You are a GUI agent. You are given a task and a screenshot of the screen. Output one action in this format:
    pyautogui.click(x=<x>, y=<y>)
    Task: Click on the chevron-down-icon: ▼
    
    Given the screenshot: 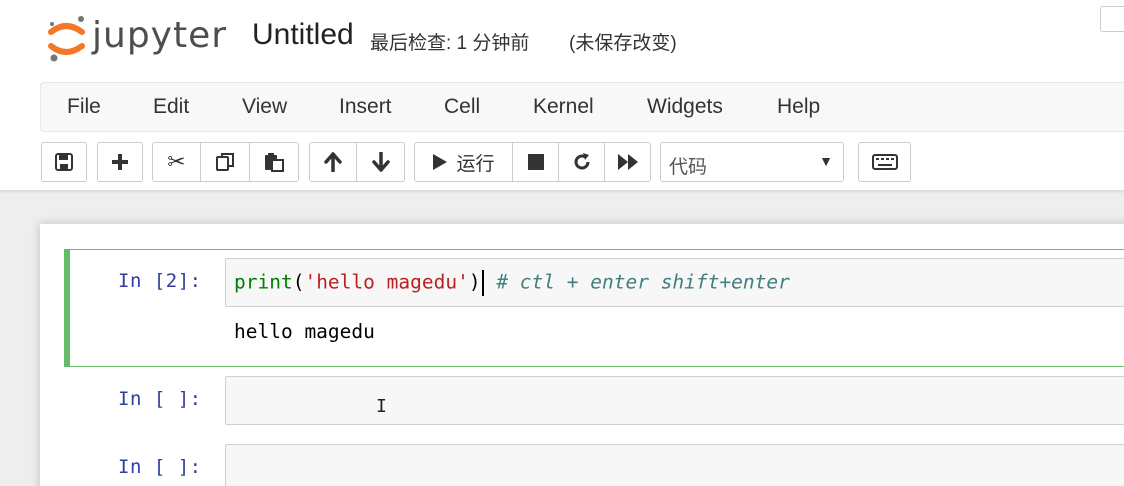 What is the action you would take?
    pyautogui.click(x=826, y=161)
    